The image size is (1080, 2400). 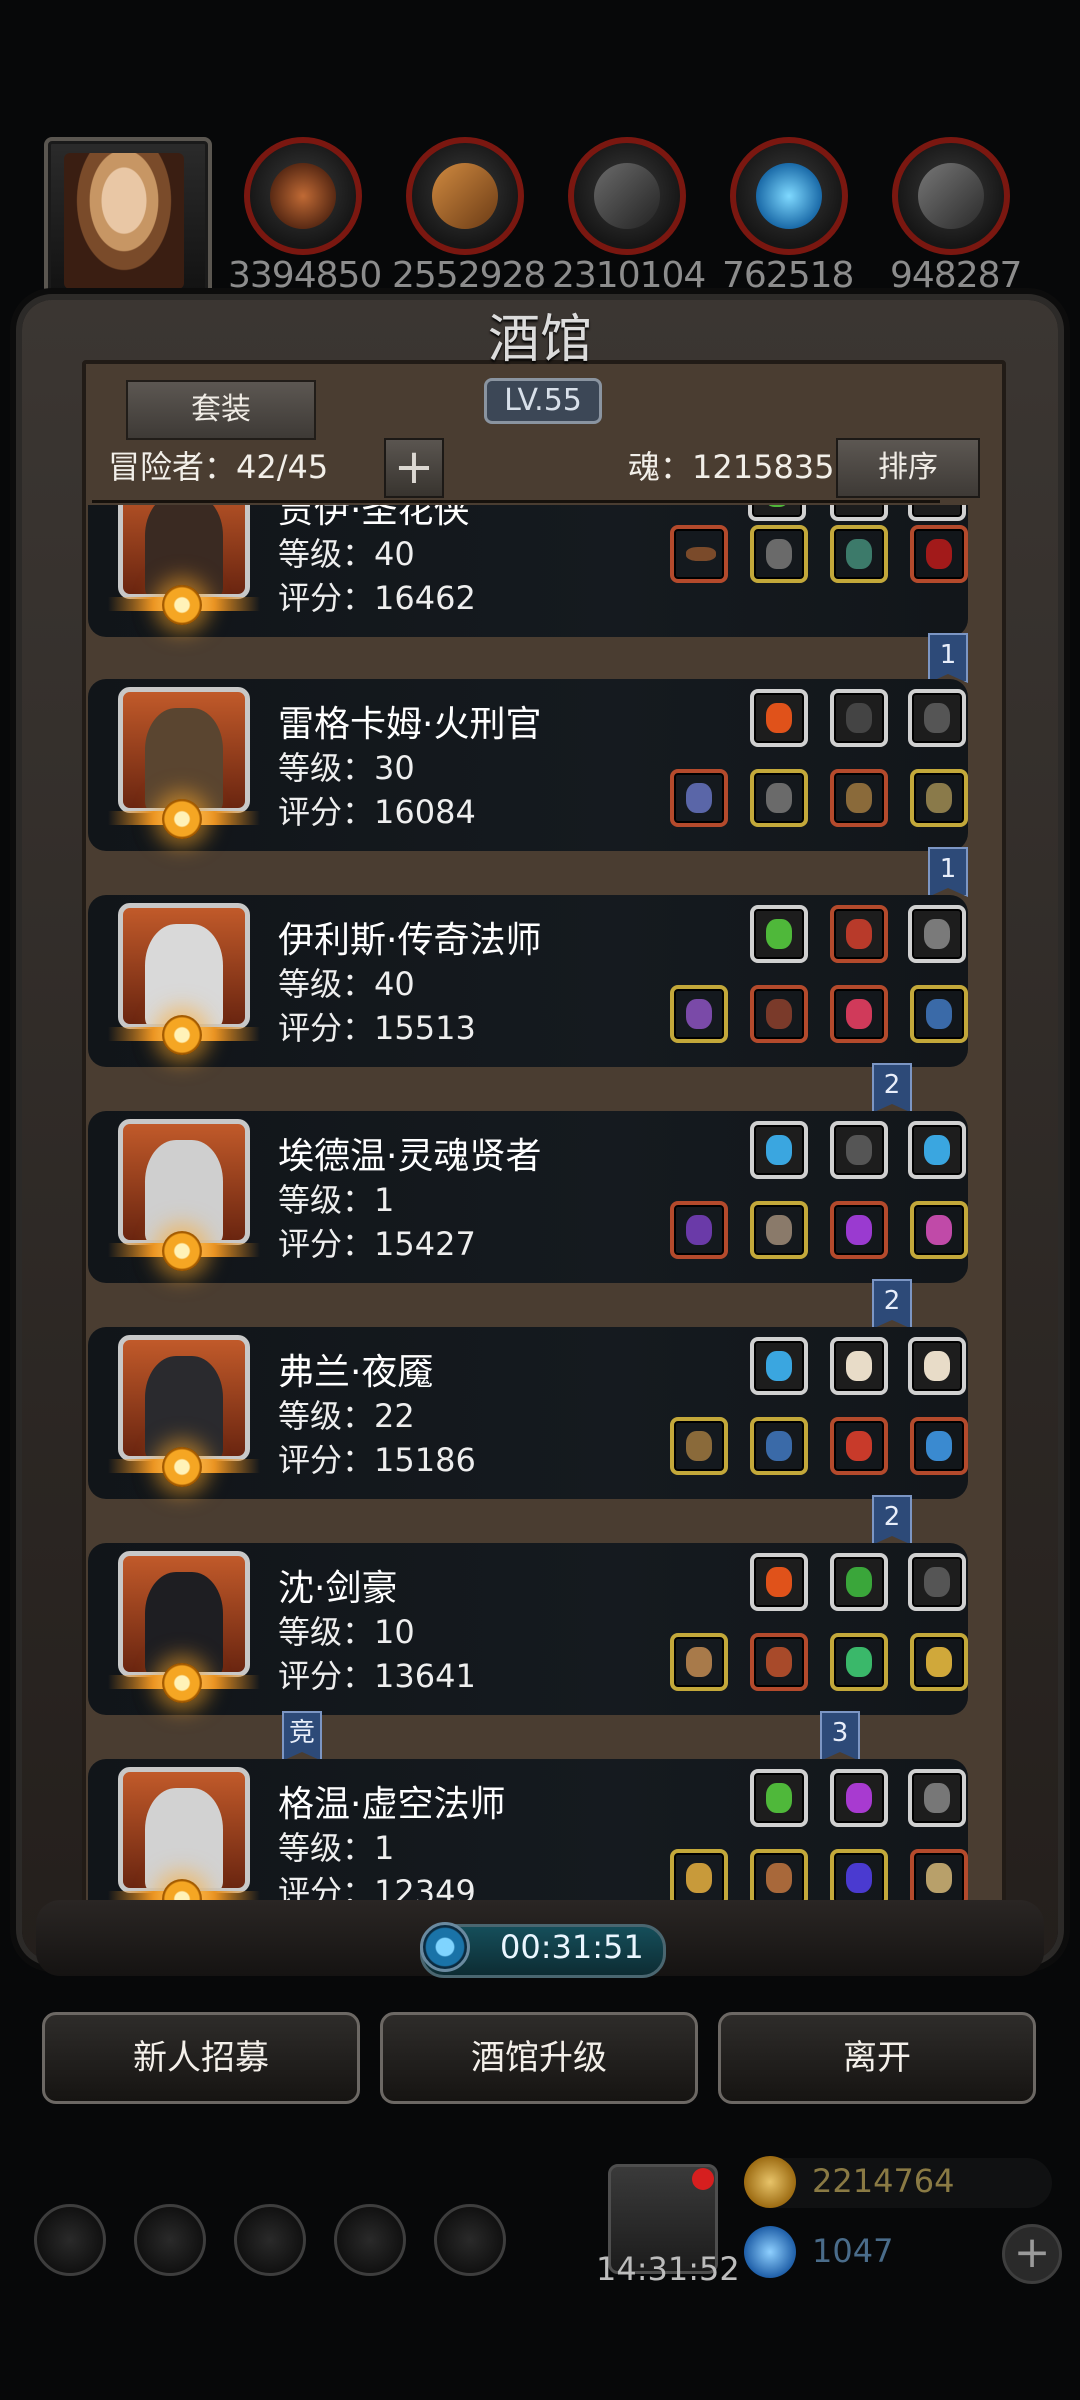 I want to click on mail-icon, so click(x=370, y=2240).